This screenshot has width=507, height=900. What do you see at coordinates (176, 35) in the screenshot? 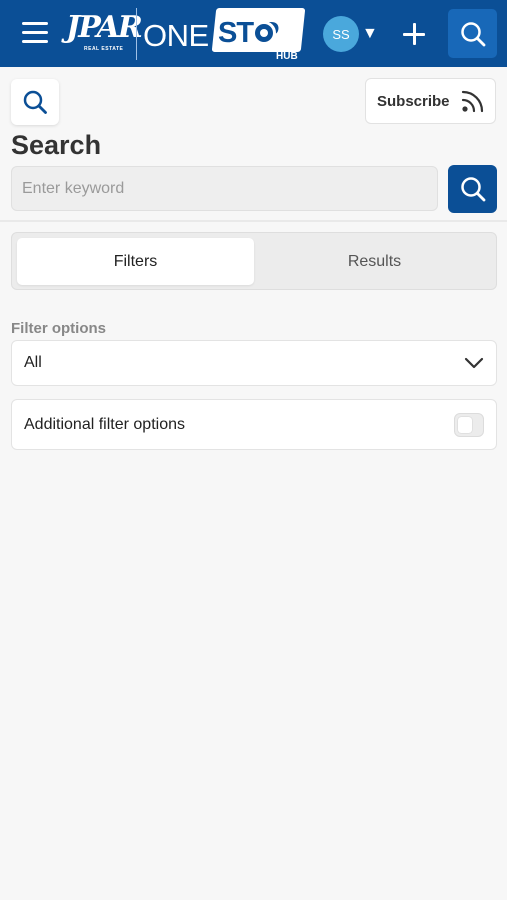
I see `logo-one-text: ONE` at bounding box center [176, 35].